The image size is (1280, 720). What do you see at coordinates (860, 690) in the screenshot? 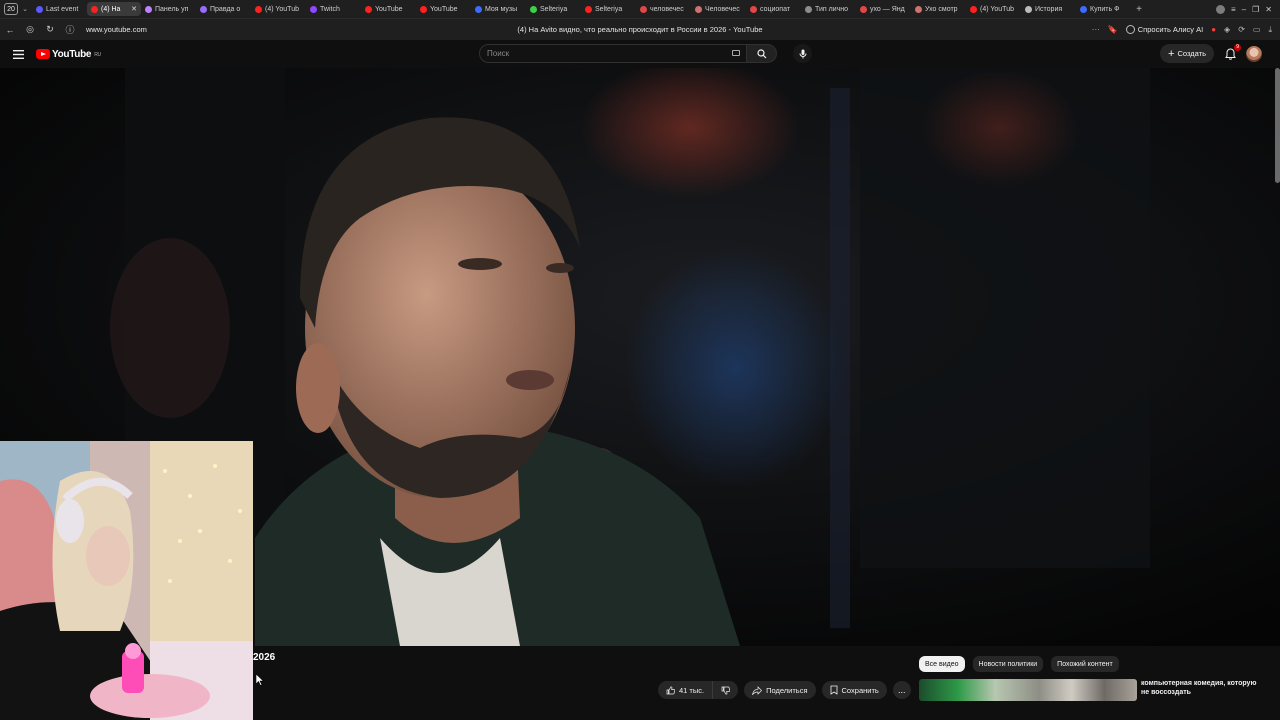
I see `save-label: Сохранить` at bounding box center [860, 690].